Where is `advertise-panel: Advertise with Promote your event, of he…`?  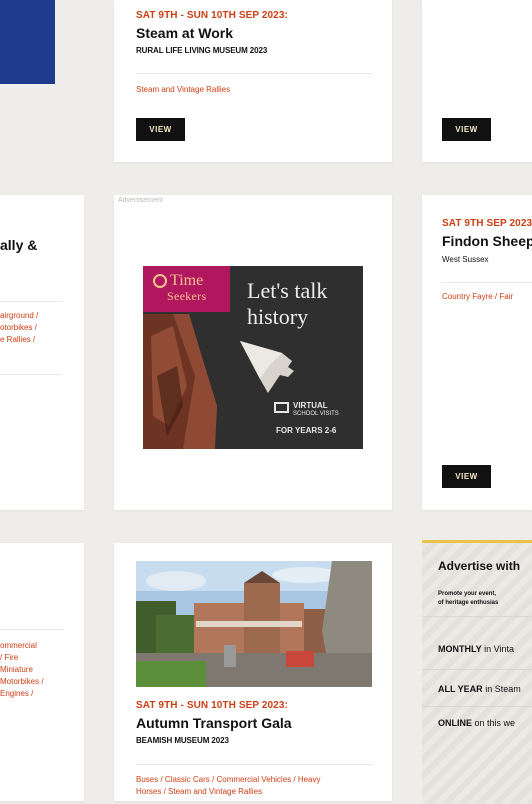
advertise-panel: Advertise with Promote your event, of he… is located at coordinates (477, 672).